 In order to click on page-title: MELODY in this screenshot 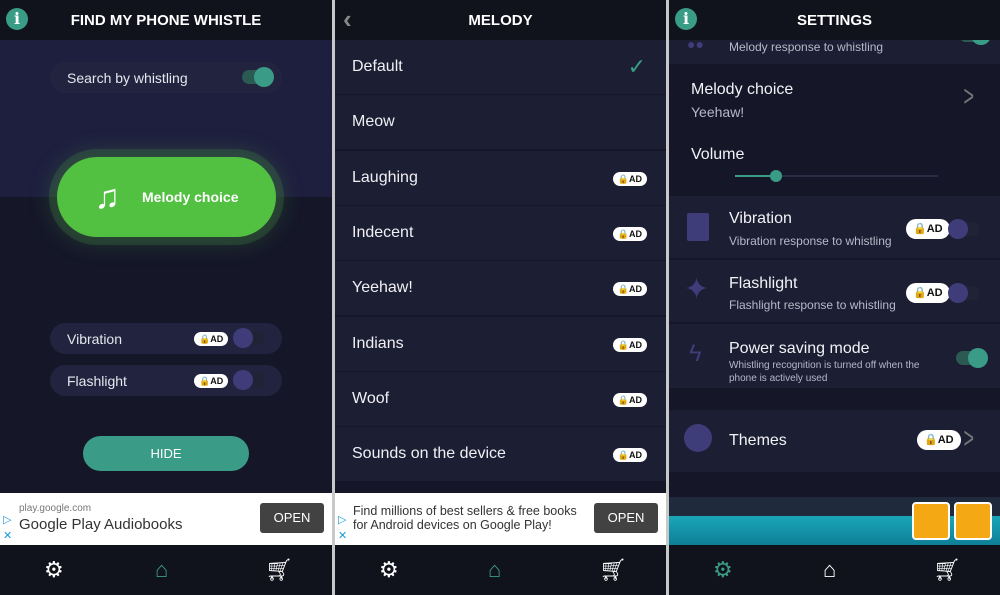, I will do `click(500, 20)`.